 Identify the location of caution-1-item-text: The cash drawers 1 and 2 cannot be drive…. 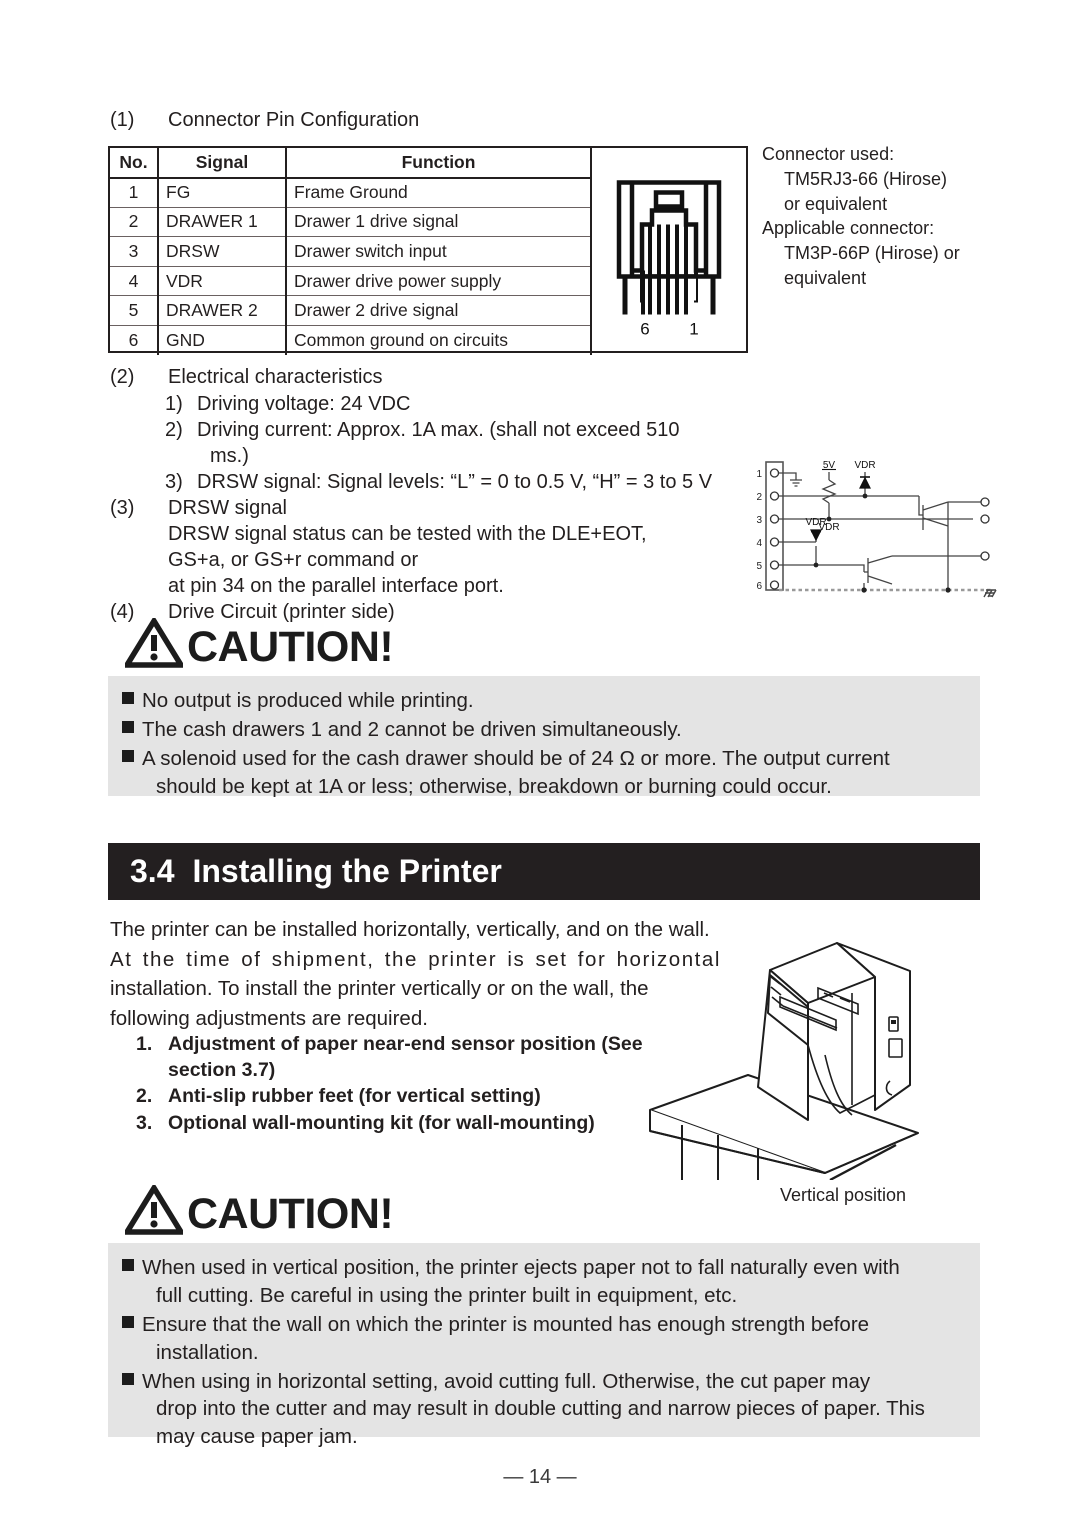
(412, 729).